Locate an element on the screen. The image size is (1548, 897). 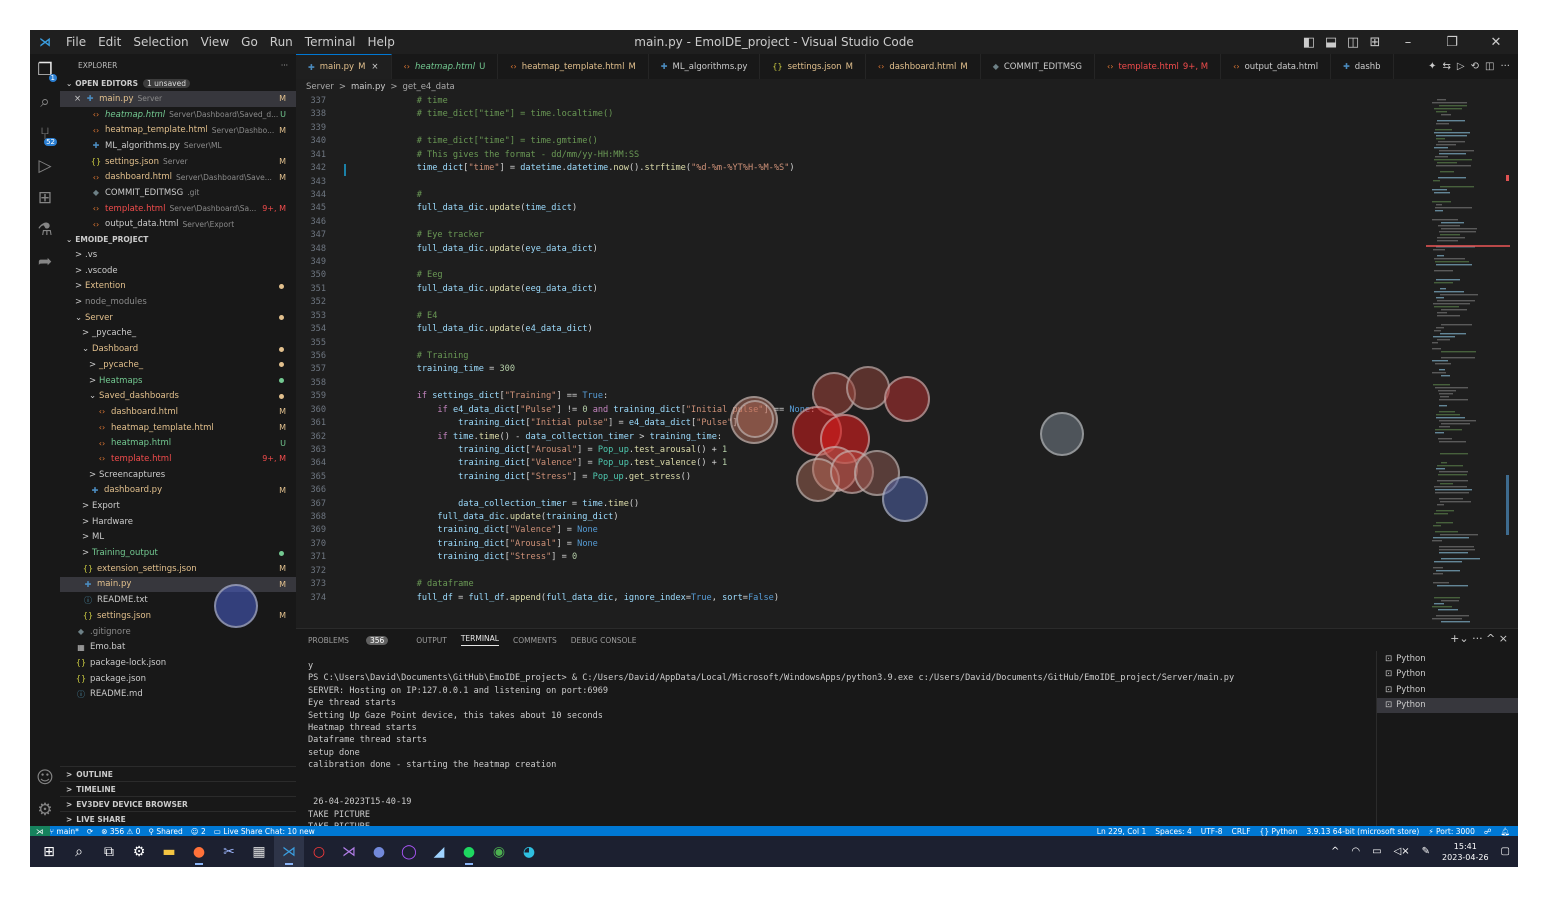
branch-status: ⑂ main* is located at coordinates (64, 831).